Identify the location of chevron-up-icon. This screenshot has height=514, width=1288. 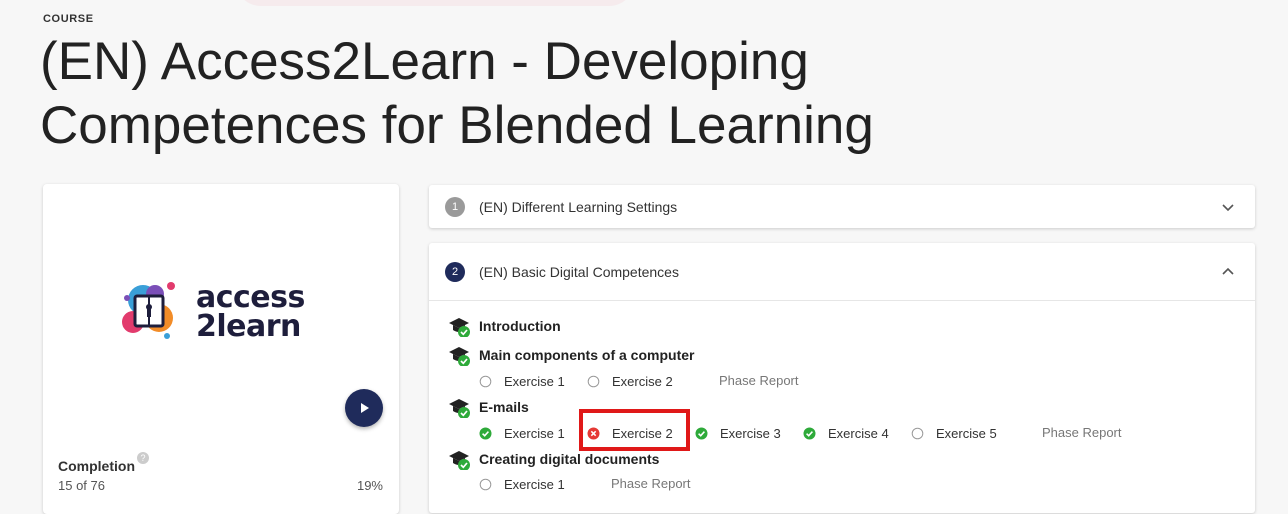
(1228, 272).